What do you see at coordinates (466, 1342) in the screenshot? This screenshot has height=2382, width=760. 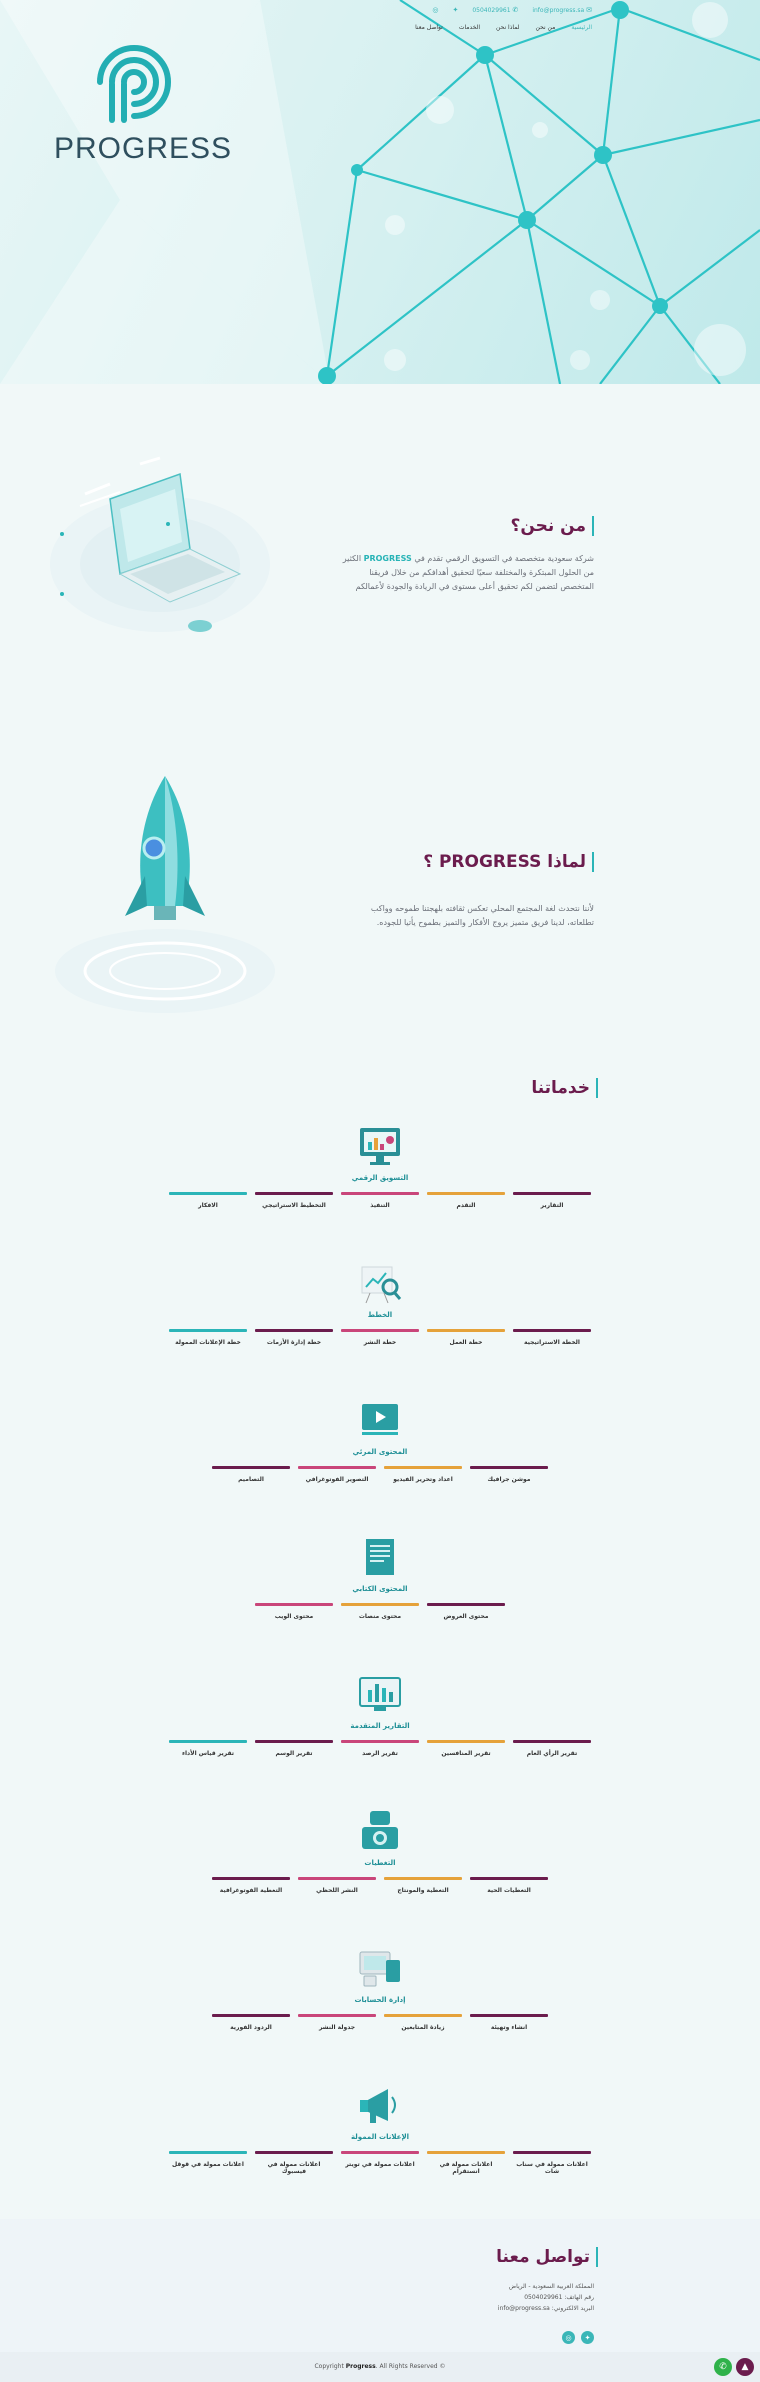 I see `service-item-label: خطة العمل` at bounding box center [466, 1342].